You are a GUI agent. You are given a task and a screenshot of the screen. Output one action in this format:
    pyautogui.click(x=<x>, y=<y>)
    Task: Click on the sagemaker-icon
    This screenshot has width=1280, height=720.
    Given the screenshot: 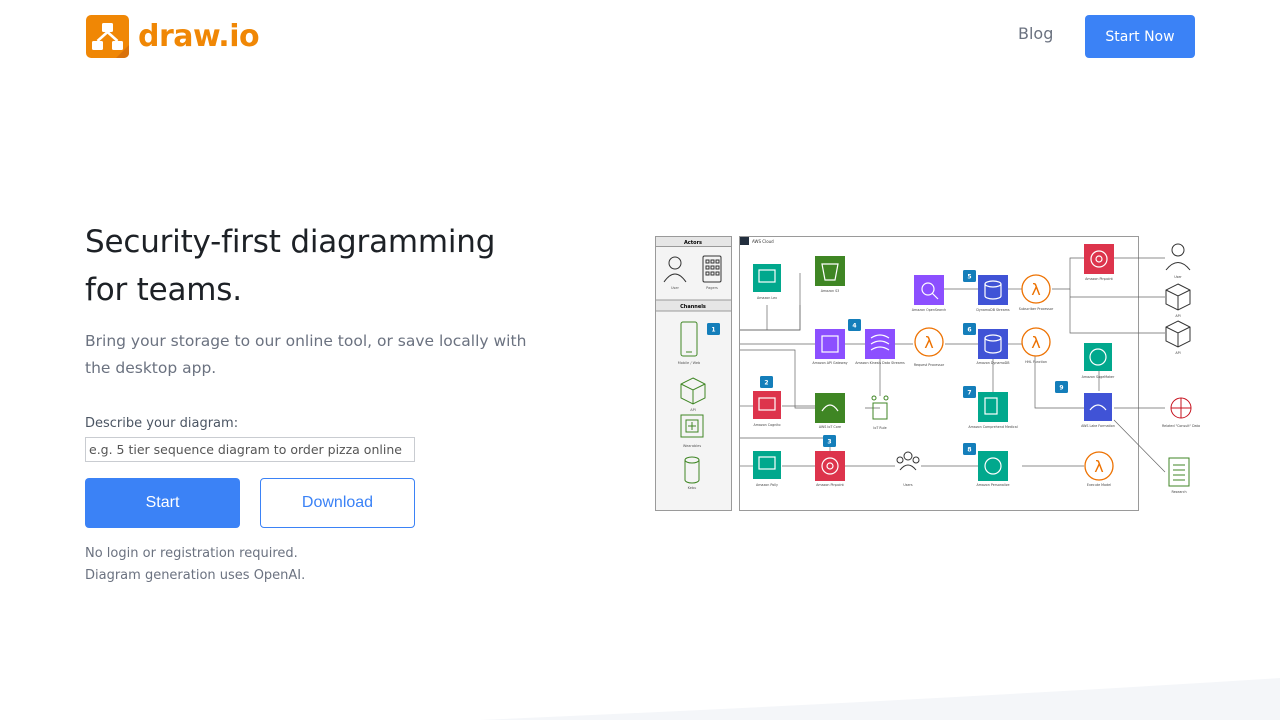 What is the action you would take?
    pyautogui.click(x=1098, y=357)
    